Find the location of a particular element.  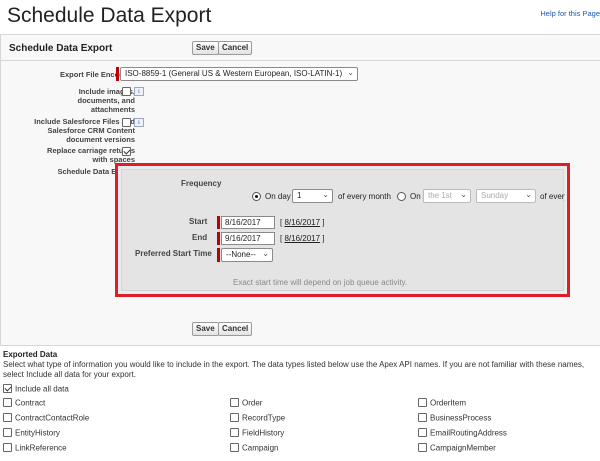

nth-select: the 1st ⌄ is located at coordinates (447, 196).